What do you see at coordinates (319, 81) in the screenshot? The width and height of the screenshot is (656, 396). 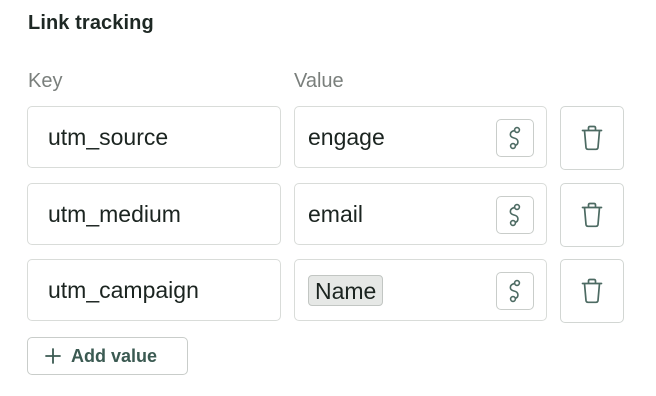 I see `value-column-label: Value` at bounding box center [319, 81].